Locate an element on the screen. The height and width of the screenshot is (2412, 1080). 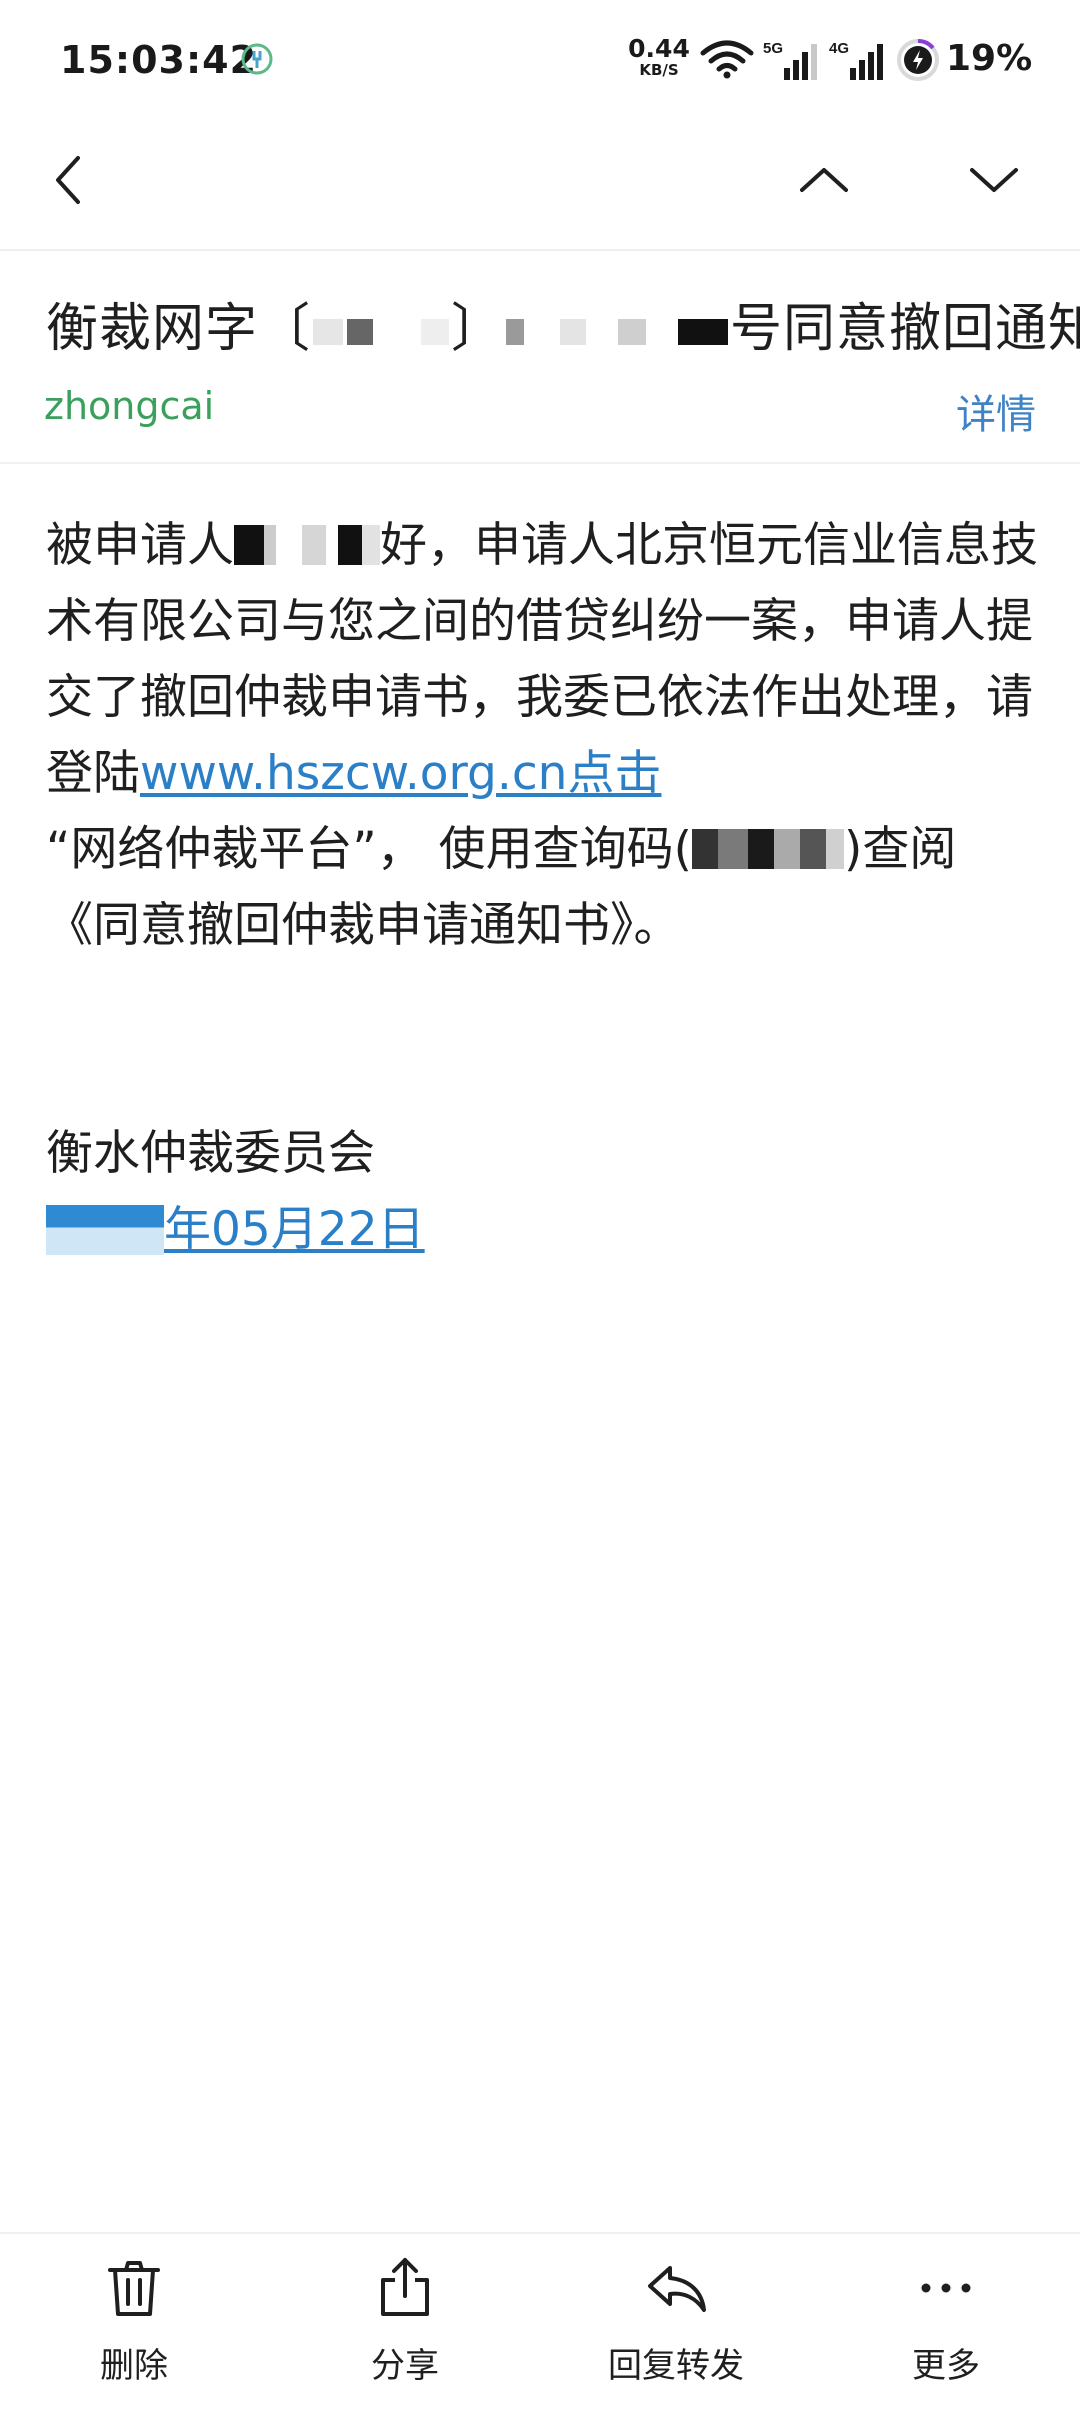
body-text-3: “网络仲裁平台”， 使用查询码( is located at coordinates (369, 849).